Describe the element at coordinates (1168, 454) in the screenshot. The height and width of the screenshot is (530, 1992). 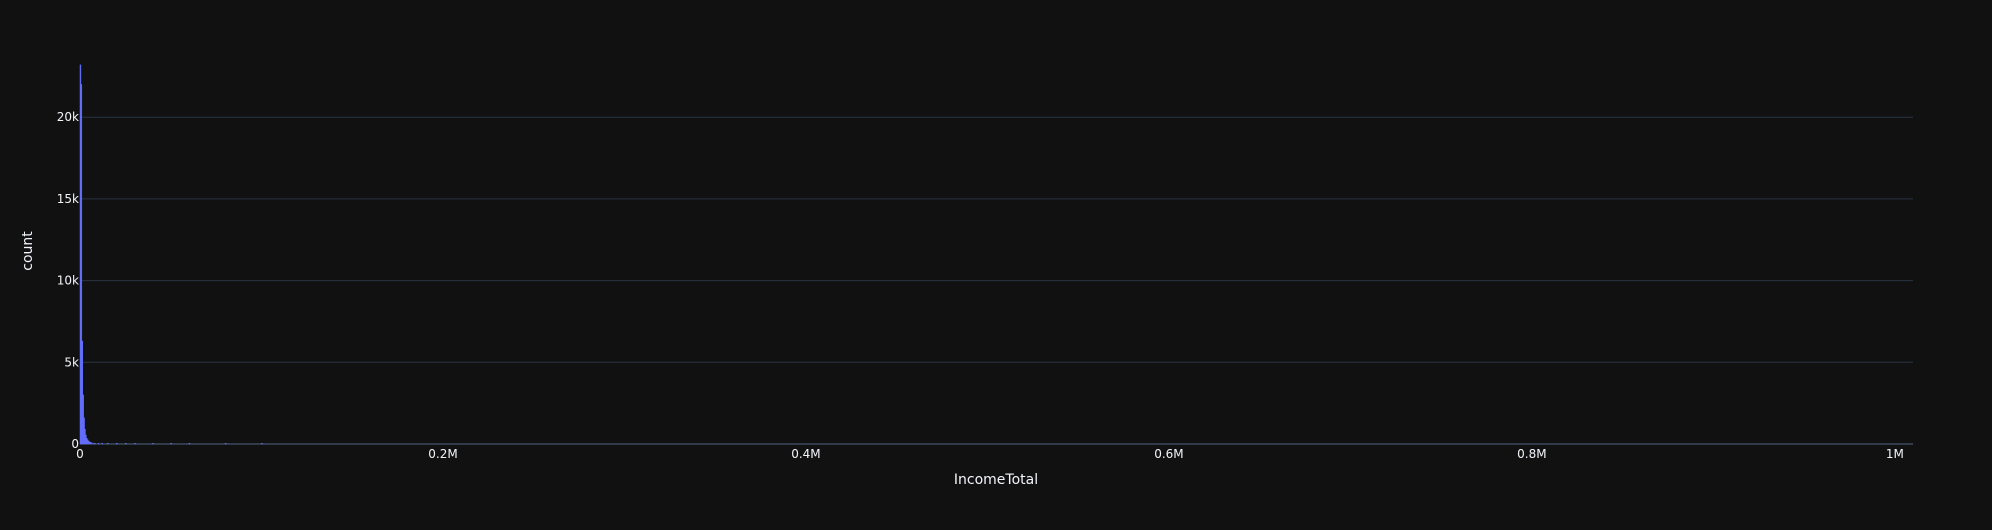
I see `x-tick-label: 0.6M` at that location.